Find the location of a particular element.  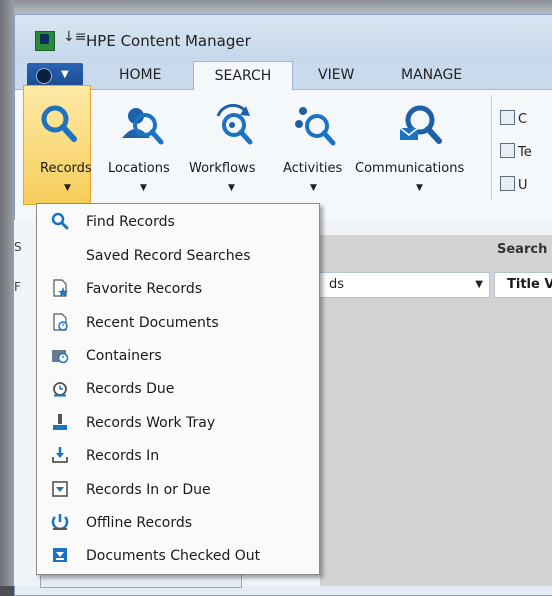

communications-icon is located at coordinates (420, 124).